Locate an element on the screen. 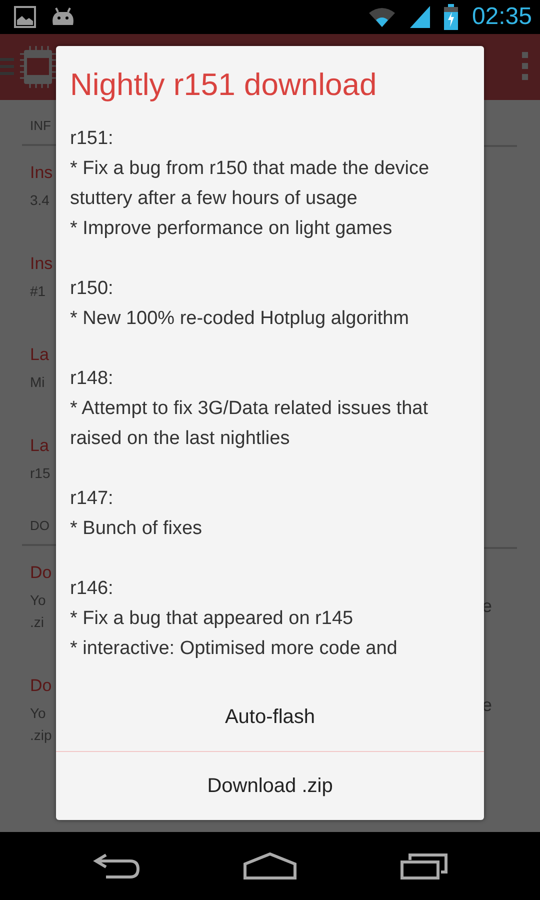 This screenshot has height=900, width=540. chip-logo-icon is located at coordinates (38, 67).